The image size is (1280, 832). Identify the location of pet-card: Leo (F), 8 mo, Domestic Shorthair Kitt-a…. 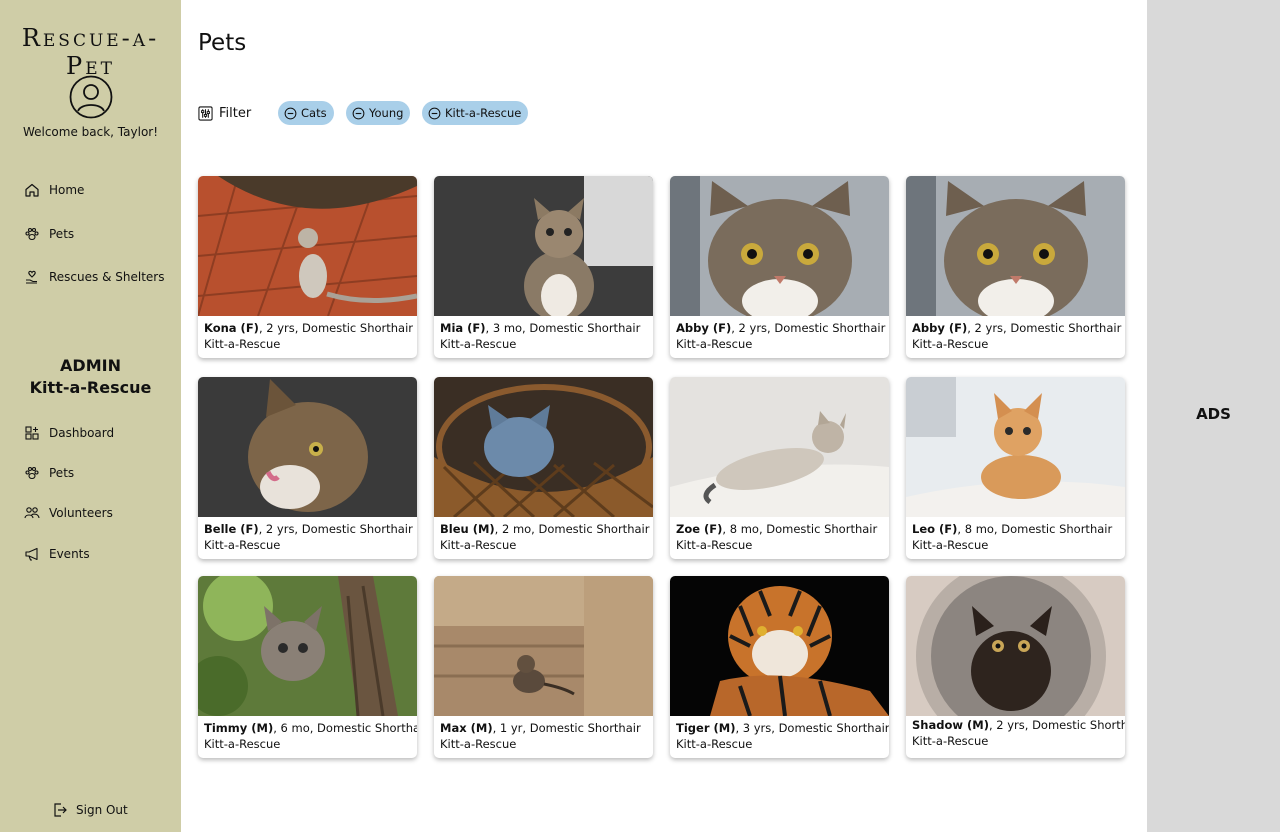
(1015, 468).